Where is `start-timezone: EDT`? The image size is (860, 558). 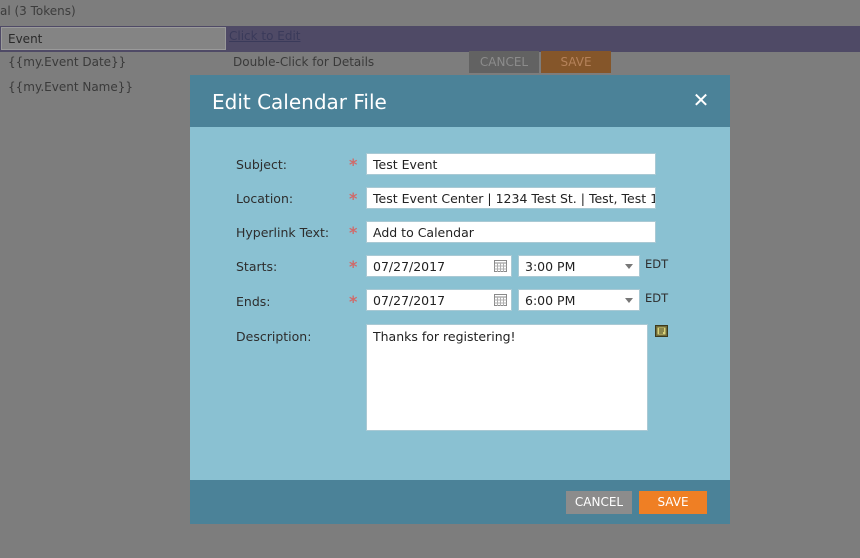
start-timezone: EDT is located at coordinates (657, 264).